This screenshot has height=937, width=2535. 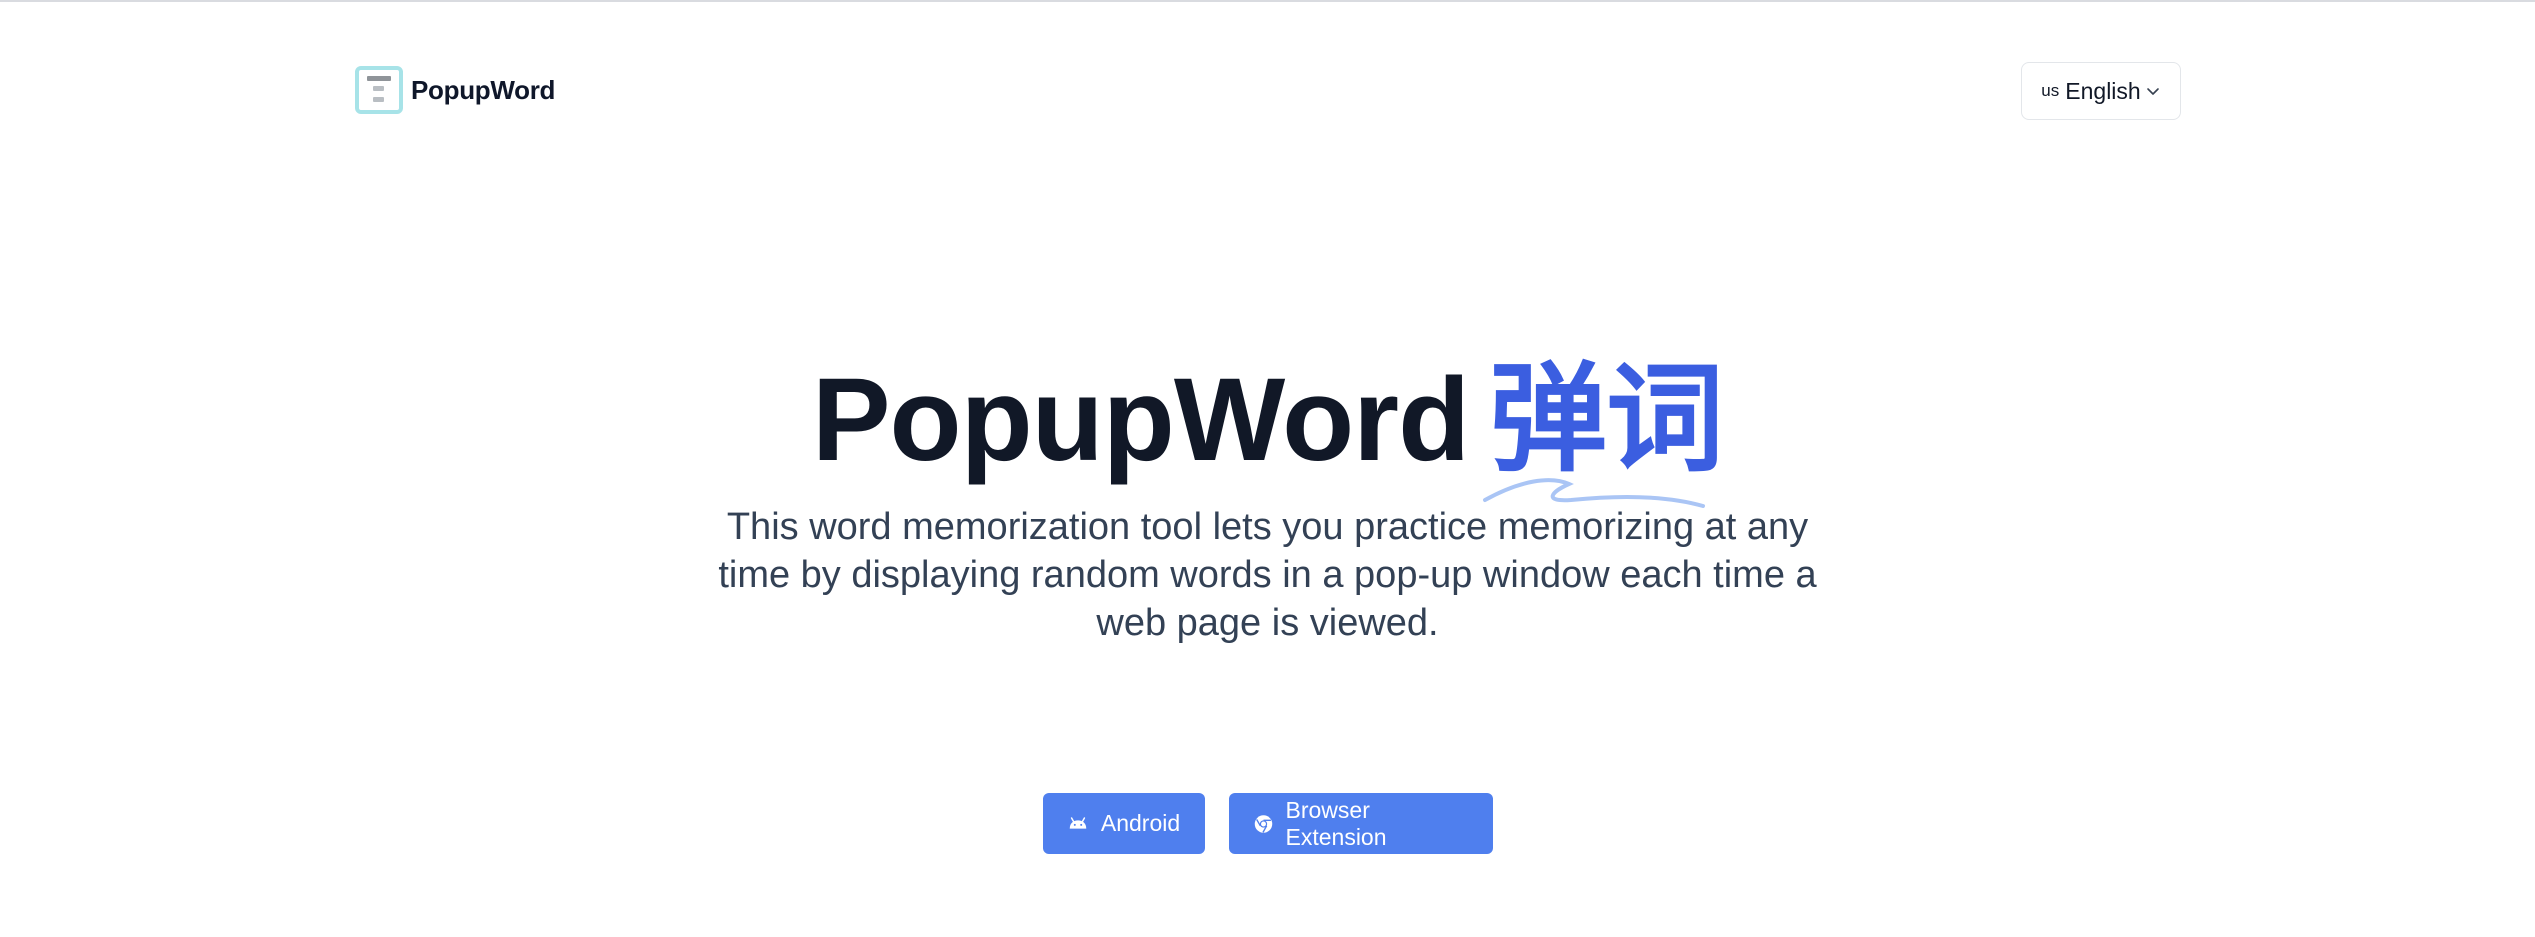 What do you see at coordinates (2152, 91) in the screenshot?
I see `chevron-down-icon` at bounding box center [2152, 91].